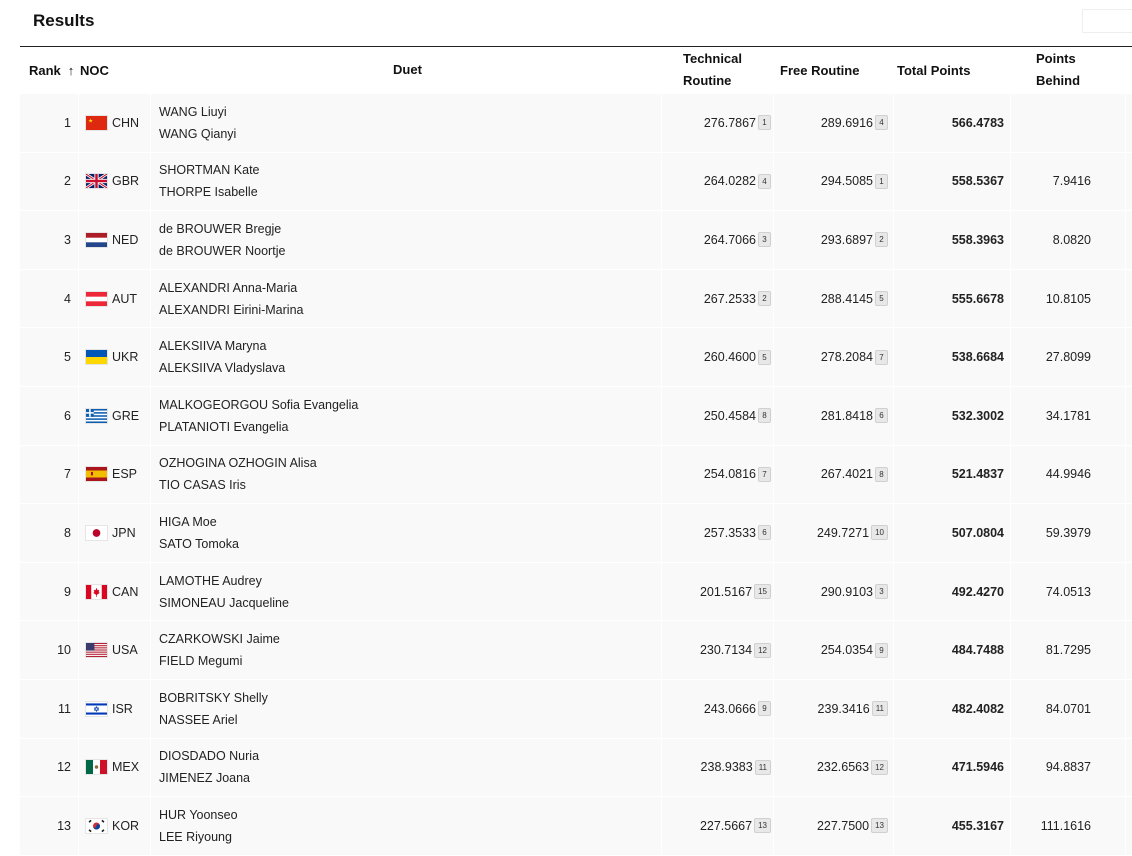 The width and height of the screenshot is (1132, 856). I want to click on athlete-name-link: BOBRITSKY Shelly, so click(213, 698).